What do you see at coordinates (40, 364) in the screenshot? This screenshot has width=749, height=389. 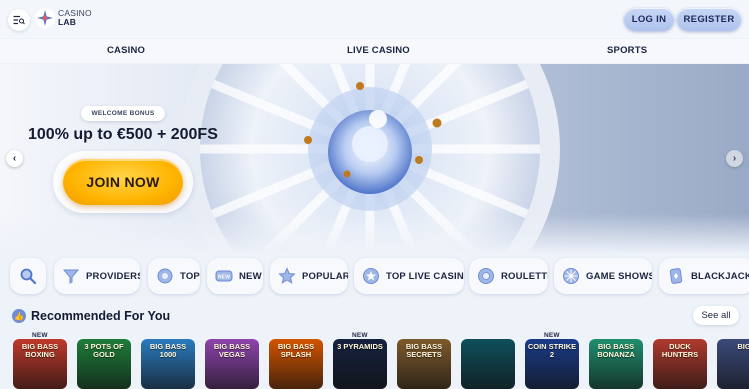 I see `game-tile: BIG BASS BOXING` at bounding box center [40, 364].